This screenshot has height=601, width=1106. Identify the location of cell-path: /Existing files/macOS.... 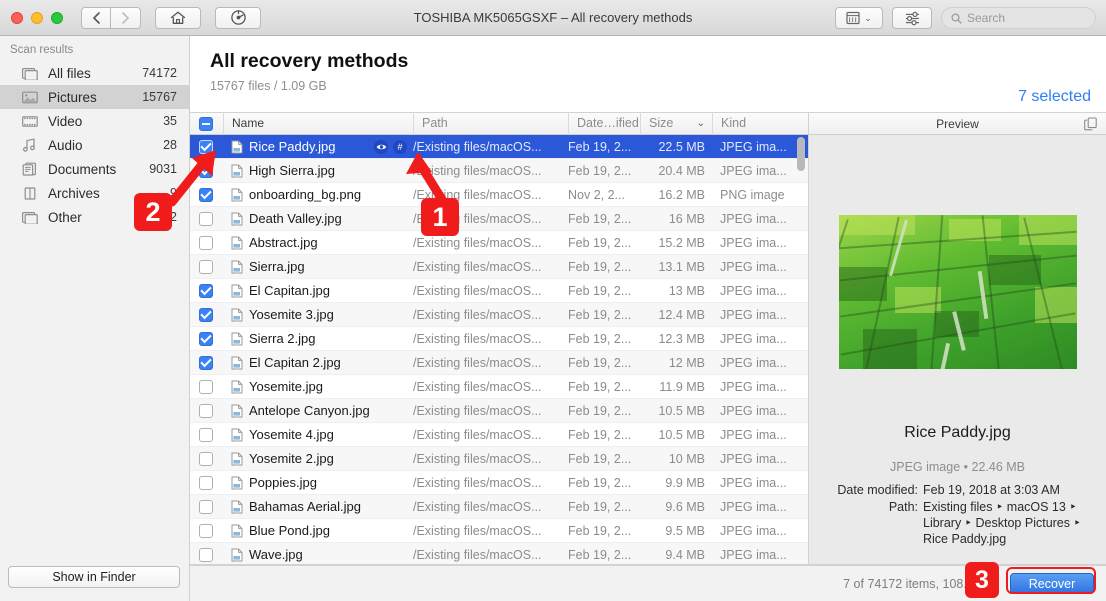
(477, 458).